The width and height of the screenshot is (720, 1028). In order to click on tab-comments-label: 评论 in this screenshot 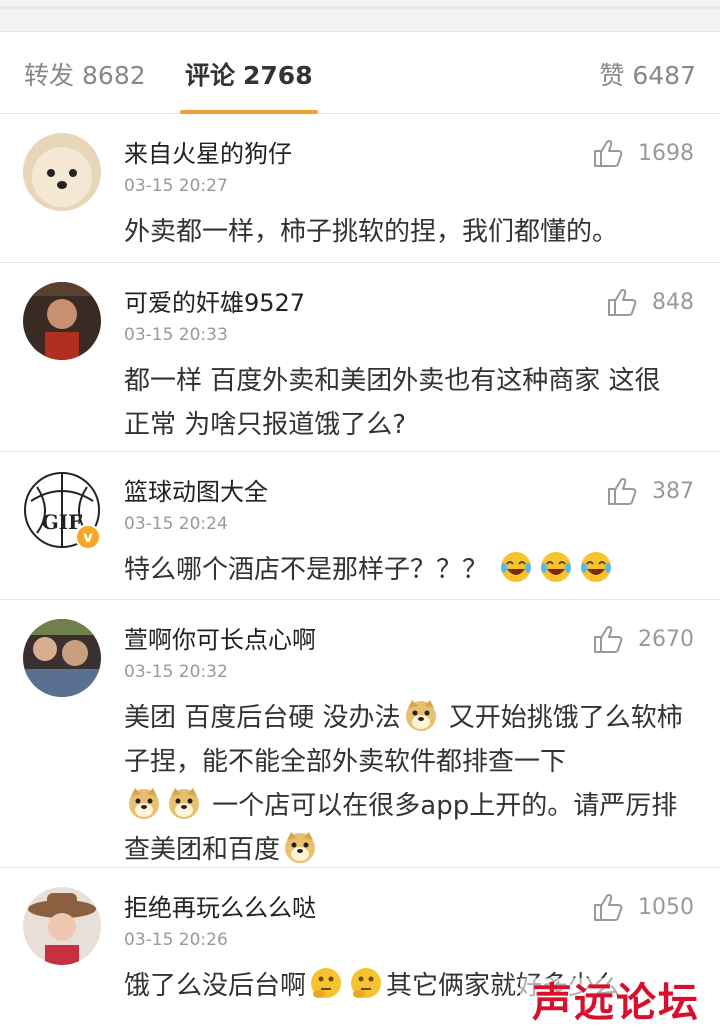, I will do `click(210, 75)`.